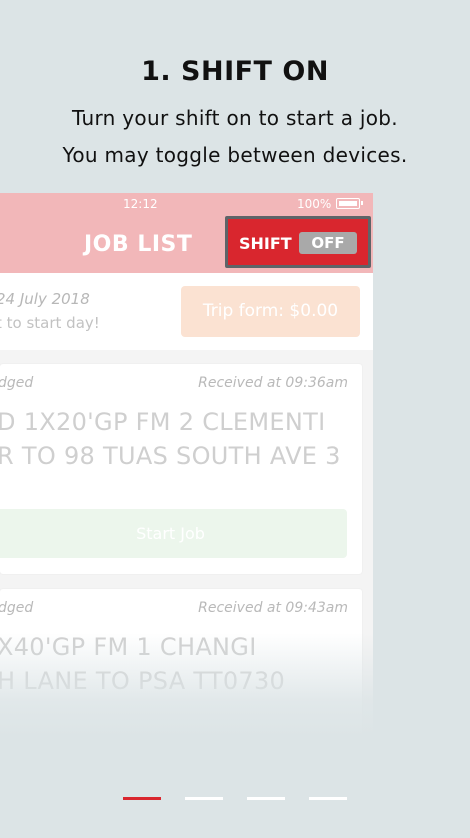 The image size is (470, 838). I want to click on shift-toggle: SHIFT OFF, so click(298, 242).